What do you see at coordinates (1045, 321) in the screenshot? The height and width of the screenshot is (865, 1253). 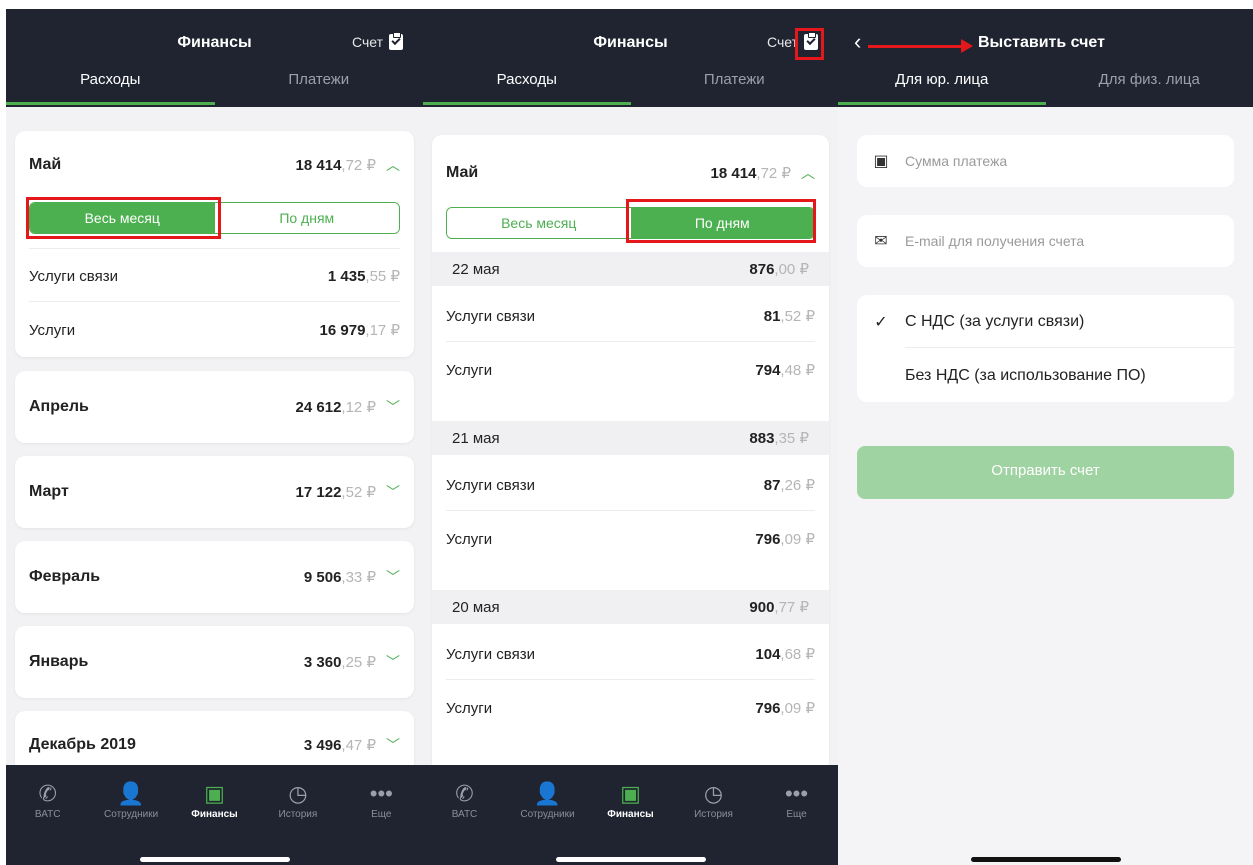 I see `option-with-vat: ✓ С НДС (за услуги связи)` at bounding box center [1045, 321].